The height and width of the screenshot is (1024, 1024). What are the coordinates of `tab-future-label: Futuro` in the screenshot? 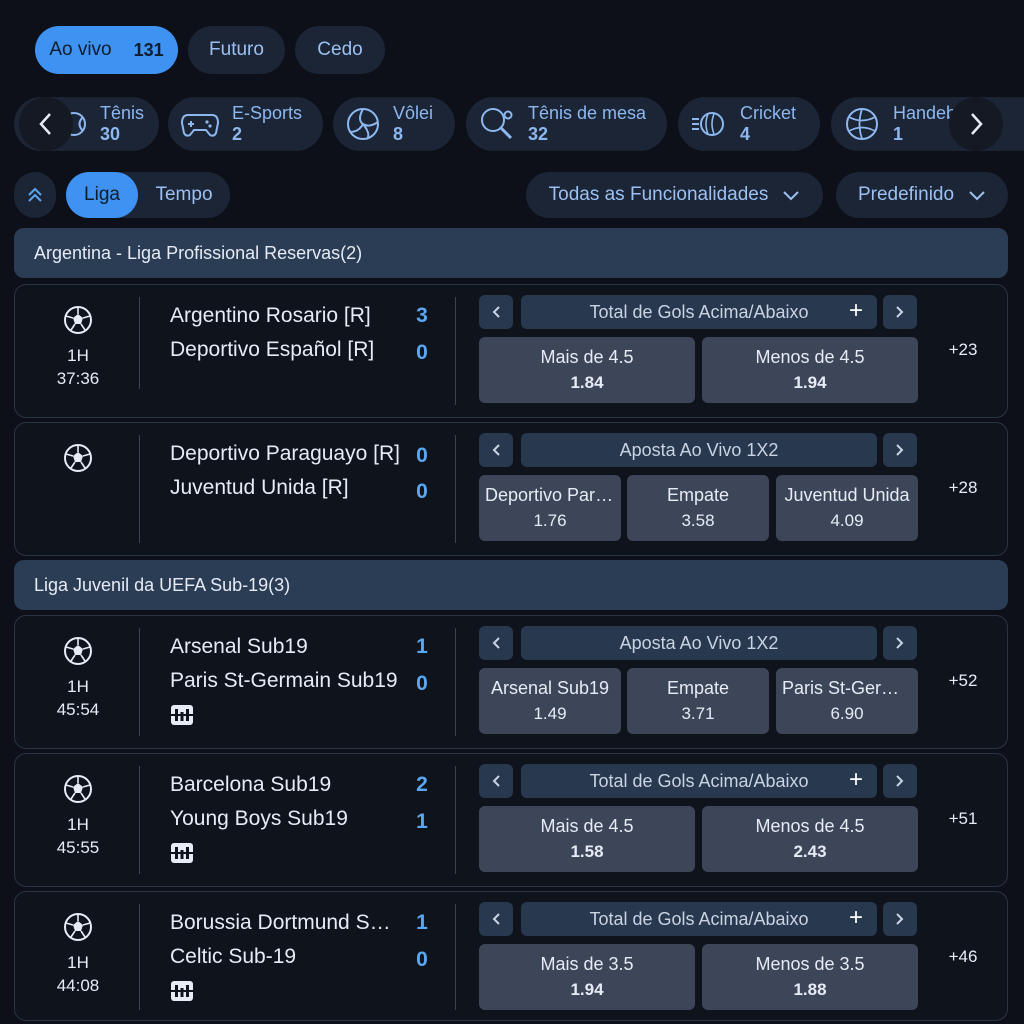 It's located at (236, 49).